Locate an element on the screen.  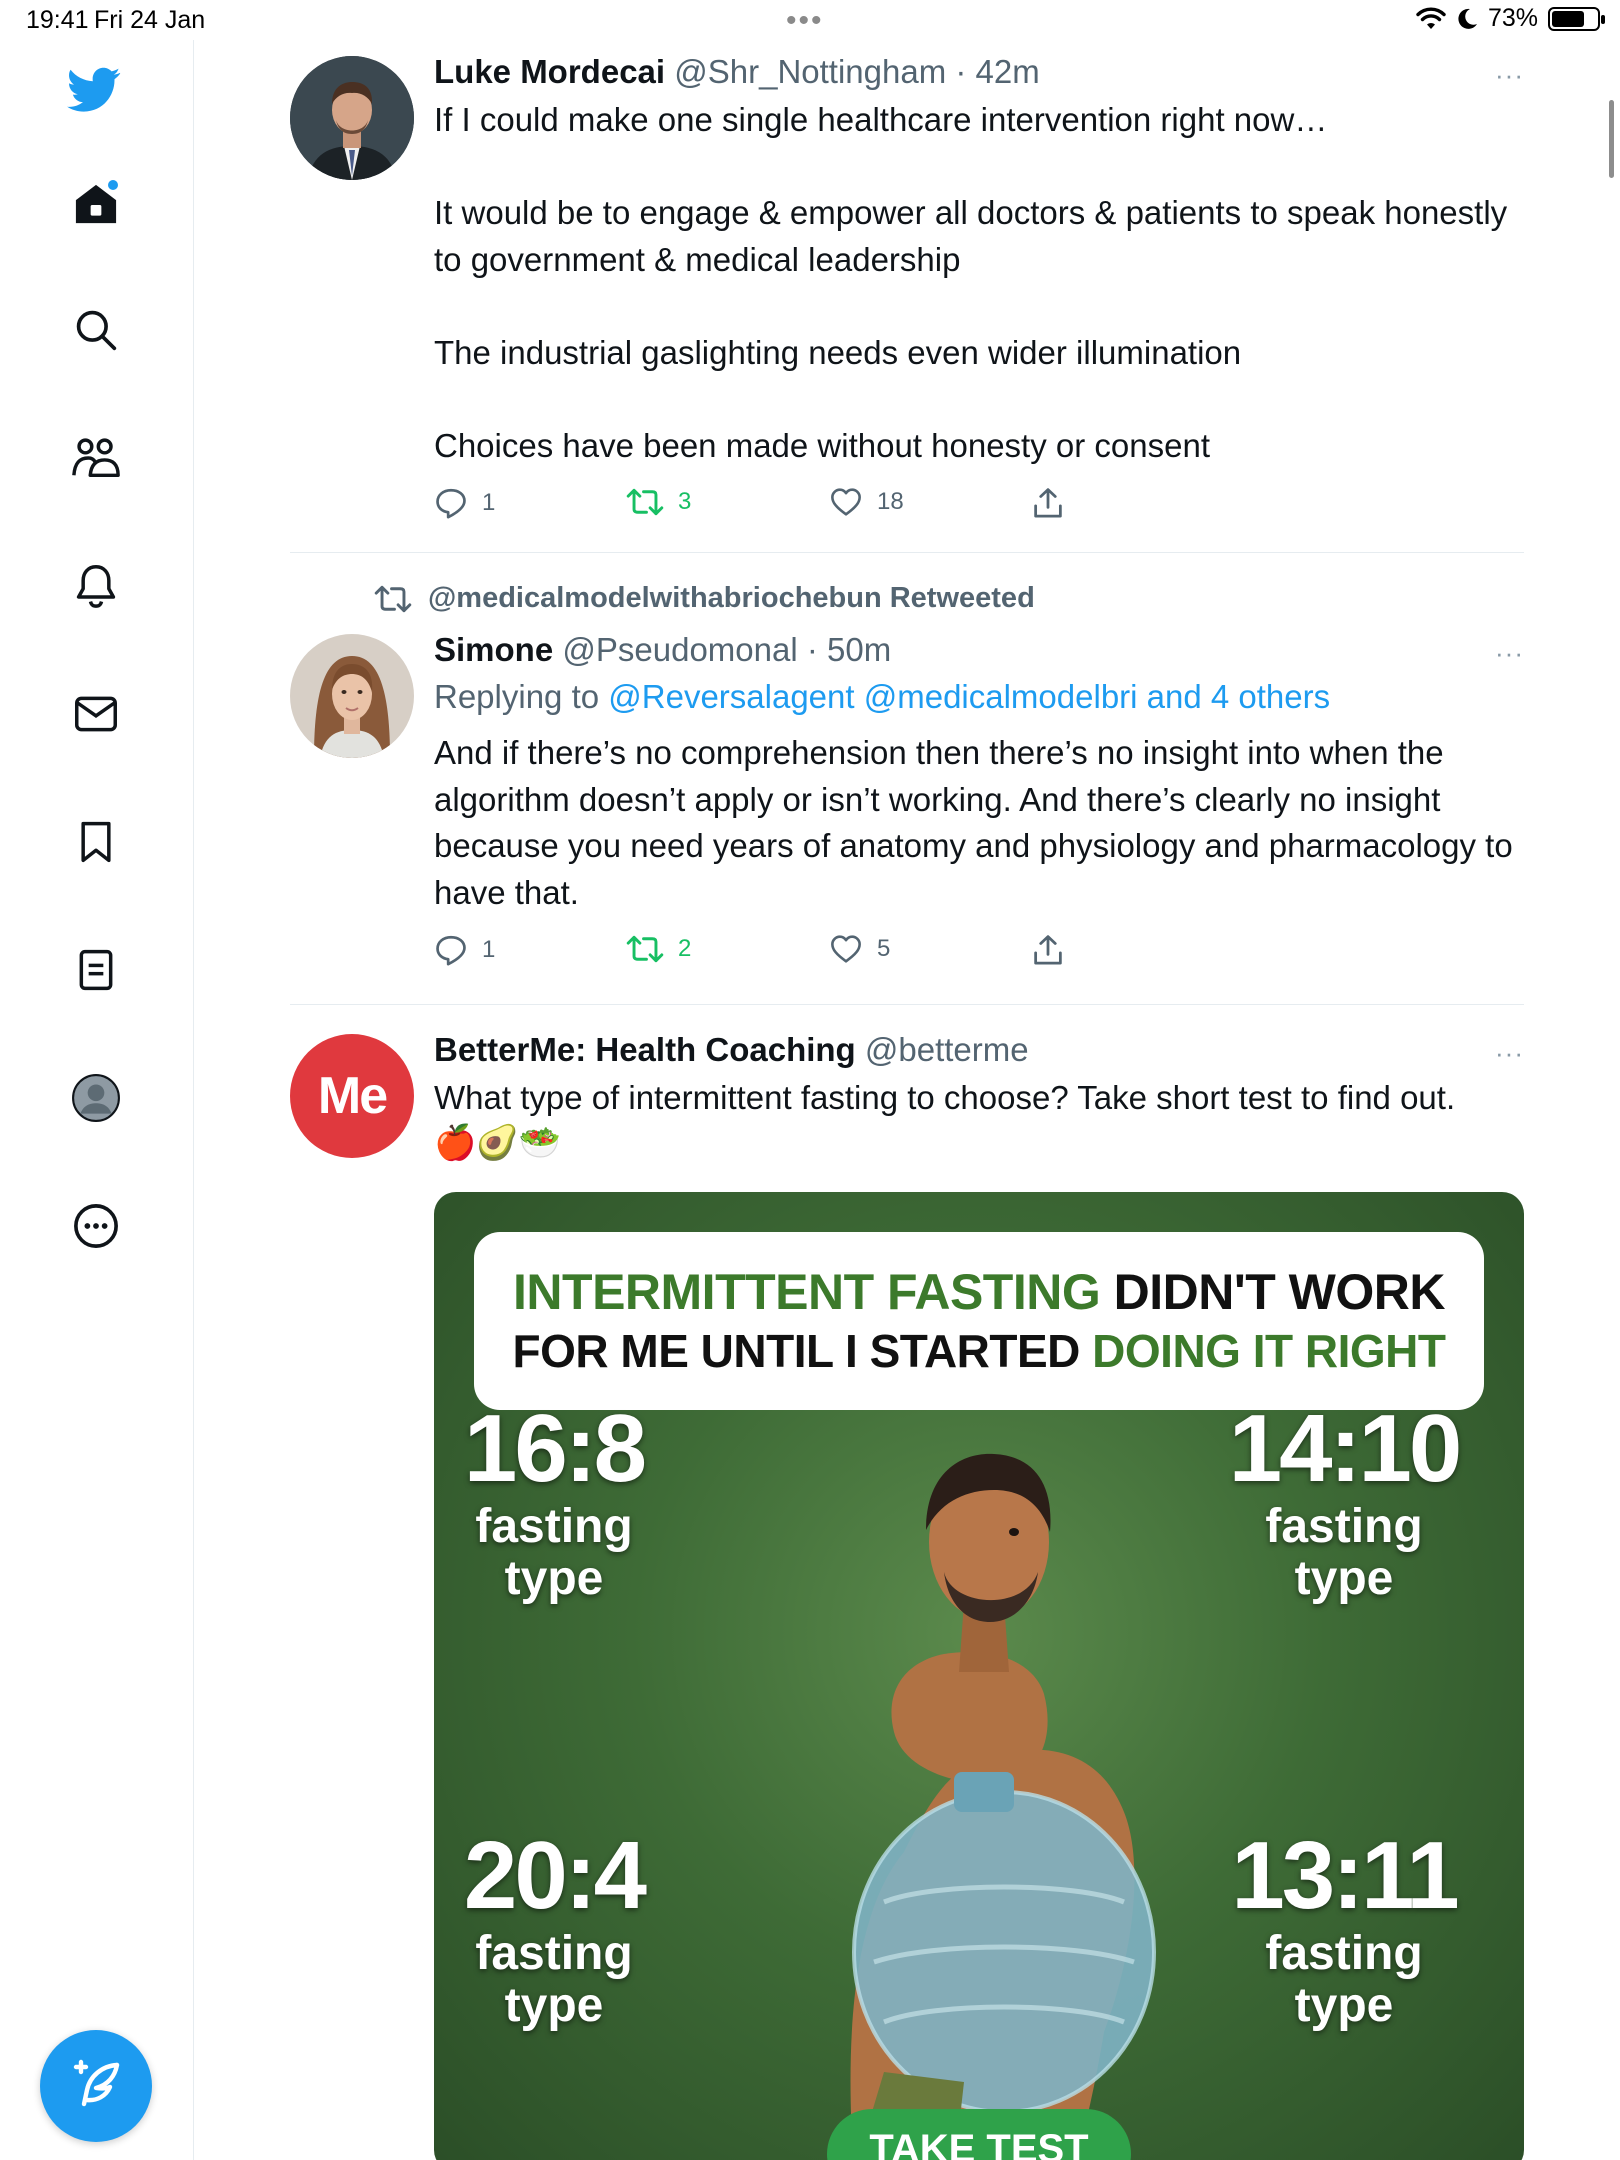
tweet-header: Simone @Pseudomonal · 50m is located at coordinates (979, 650).